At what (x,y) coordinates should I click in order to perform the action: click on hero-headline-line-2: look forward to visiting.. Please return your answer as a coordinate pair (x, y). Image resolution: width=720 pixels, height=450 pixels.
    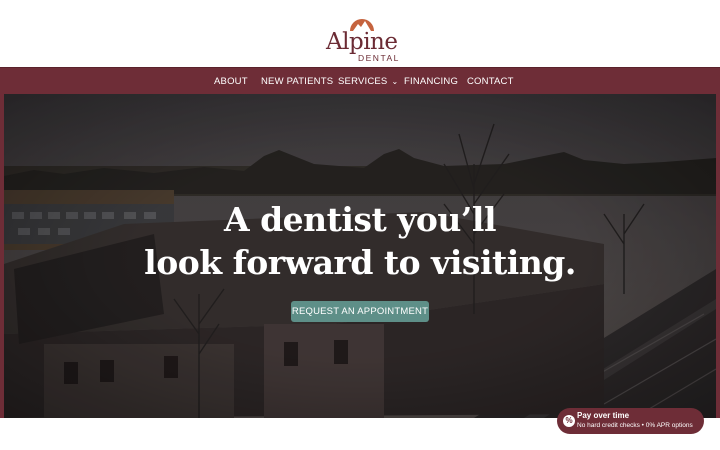
    Looking at the image, I should click on (360, 262).